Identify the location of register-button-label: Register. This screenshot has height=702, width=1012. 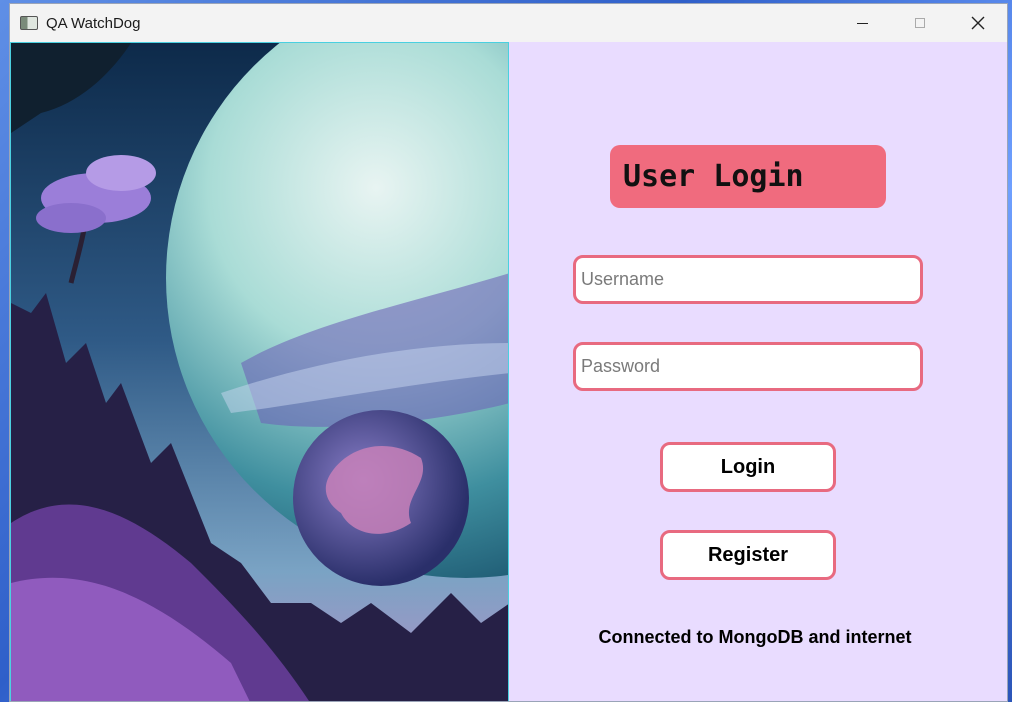
(748, 554).